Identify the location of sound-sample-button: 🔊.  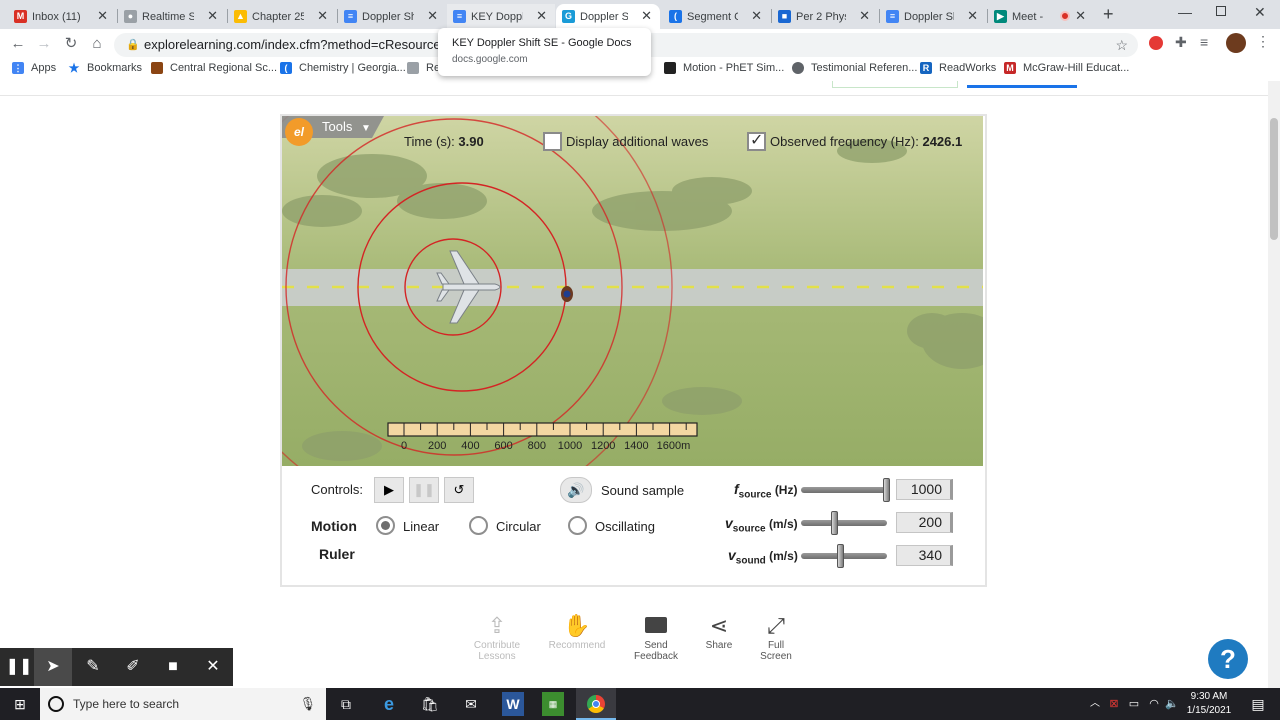
(576, 490).